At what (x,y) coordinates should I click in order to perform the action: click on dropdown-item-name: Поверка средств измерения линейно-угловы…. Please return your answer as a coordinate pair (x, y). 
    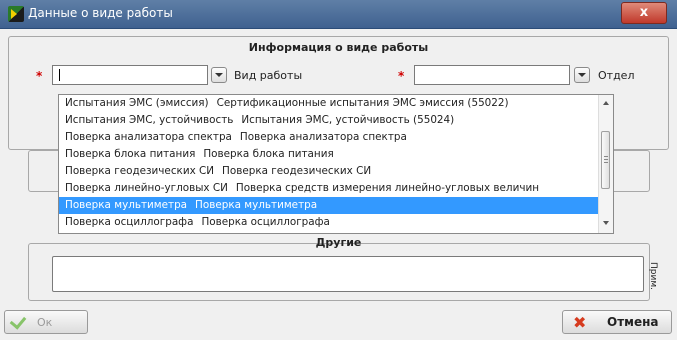
    Looking at the image, I should click on (387, 188).